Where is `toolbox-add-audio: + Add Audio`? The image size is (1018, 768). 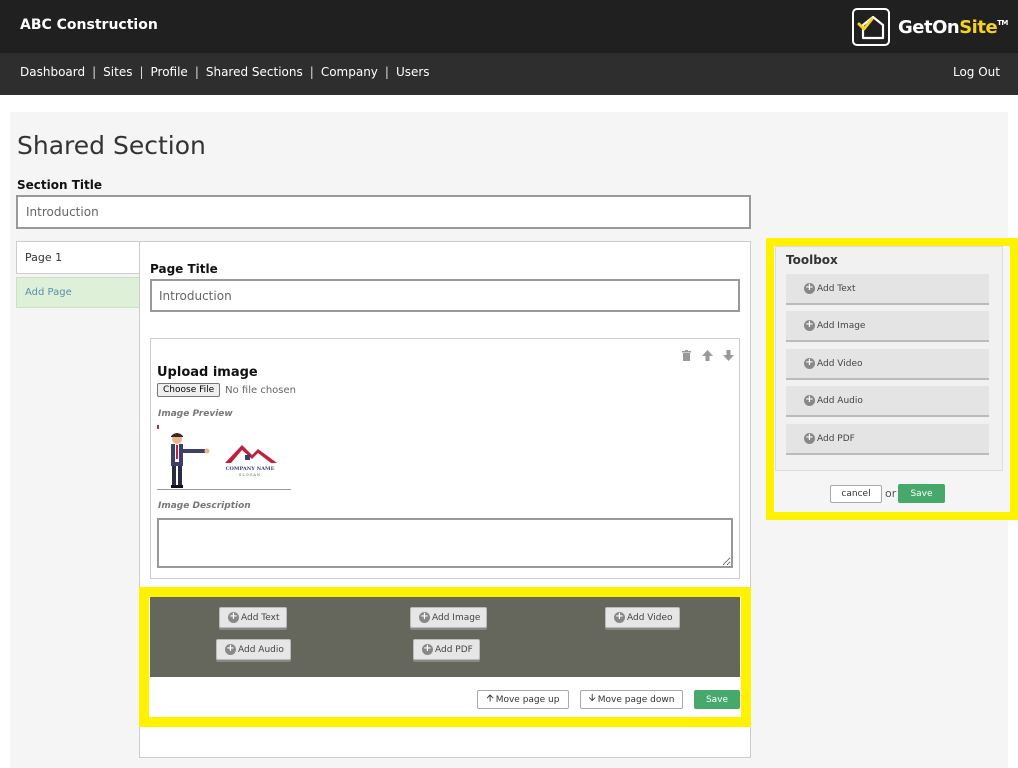 toolbox-add-audio: + Add Audio is located at coordinates (887, 401).